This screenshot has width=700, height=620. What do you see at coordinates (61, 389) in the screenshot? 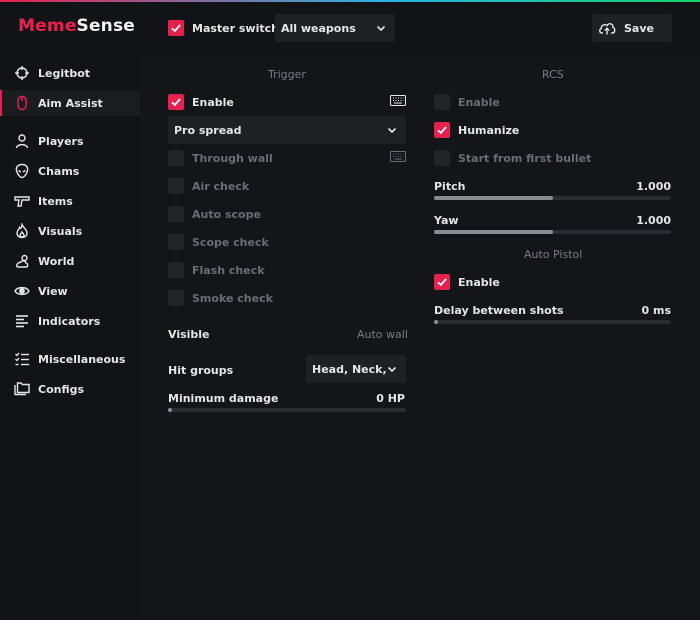
I see `sidebar-item-label: Configs` at bounding box center [61, 389].